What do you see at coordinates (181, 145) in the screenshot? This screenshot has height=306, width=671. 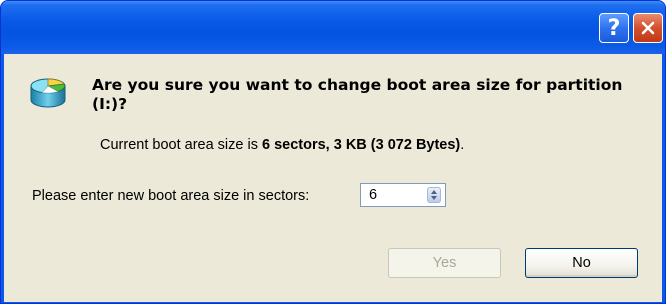 I see `info-prefix: Current boot area size is` at bounding box center [181, 145].